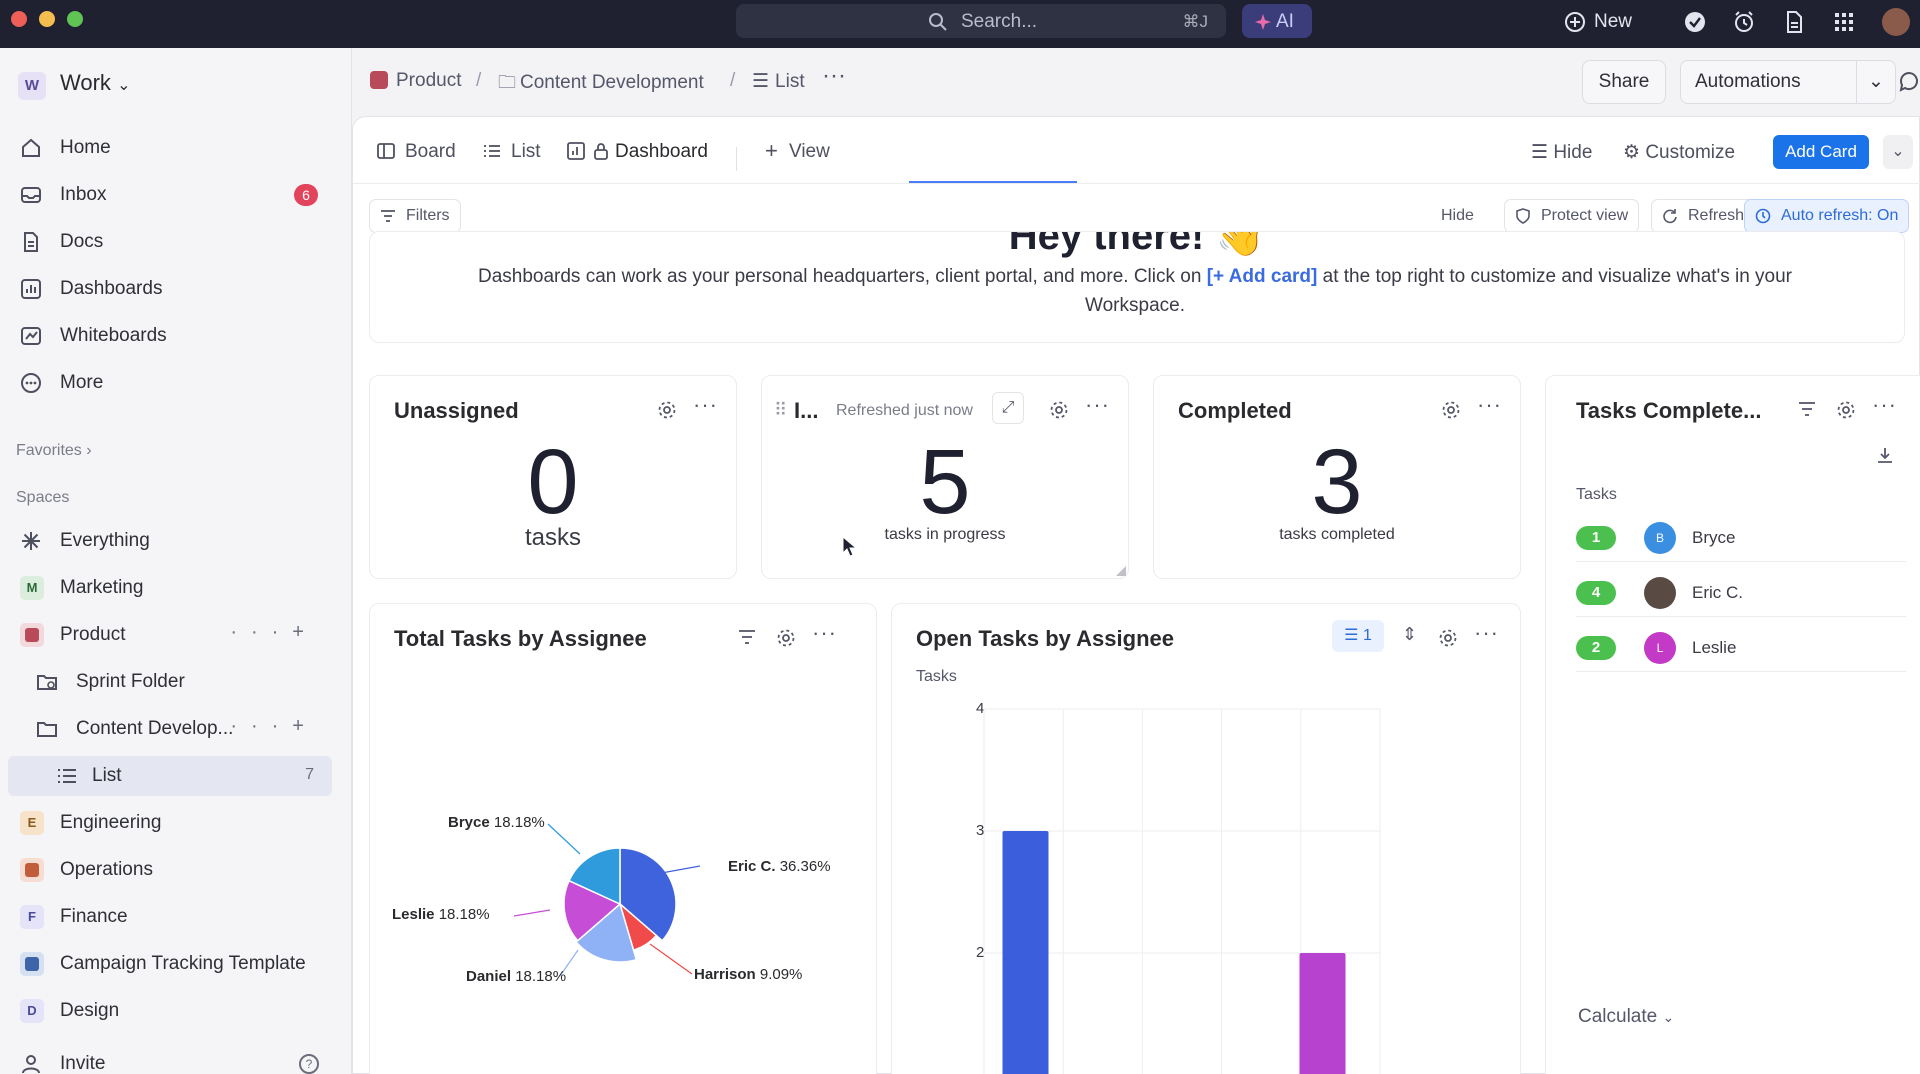  What do you see at coordinates (89, 450) in the screenshot?
I see `chevron-right-icon: ›` at bounding box center [89, 450].